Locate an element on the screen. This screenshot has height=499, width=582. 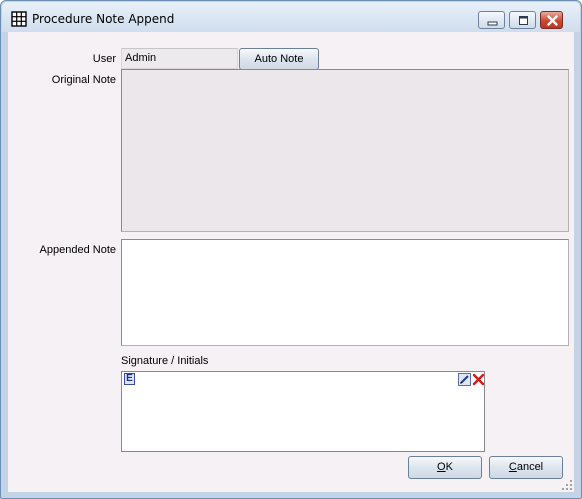
signature-label: Signature / Initials is located at coordinates (165, 361).